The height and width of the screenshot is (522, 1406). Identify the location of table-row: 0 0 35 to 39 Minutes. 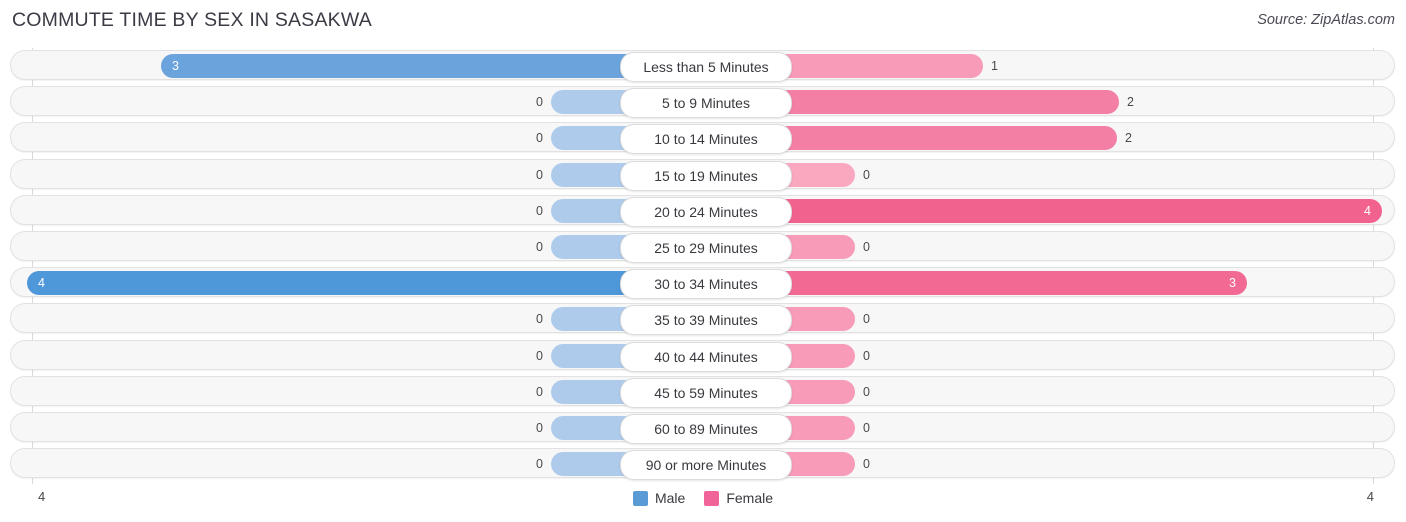
(702, 319).